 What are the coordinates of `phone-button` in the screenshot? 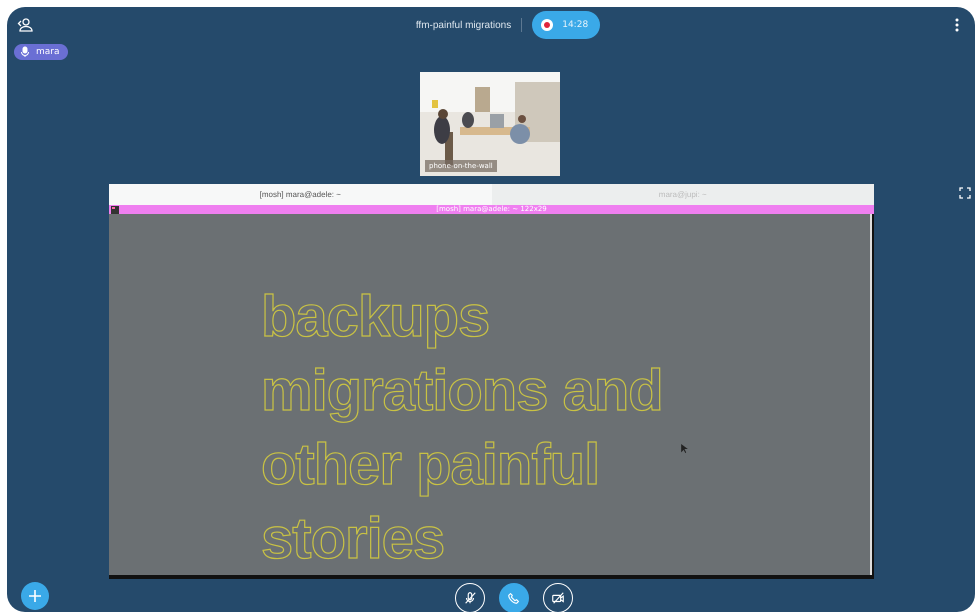 It's located at (514, 597).